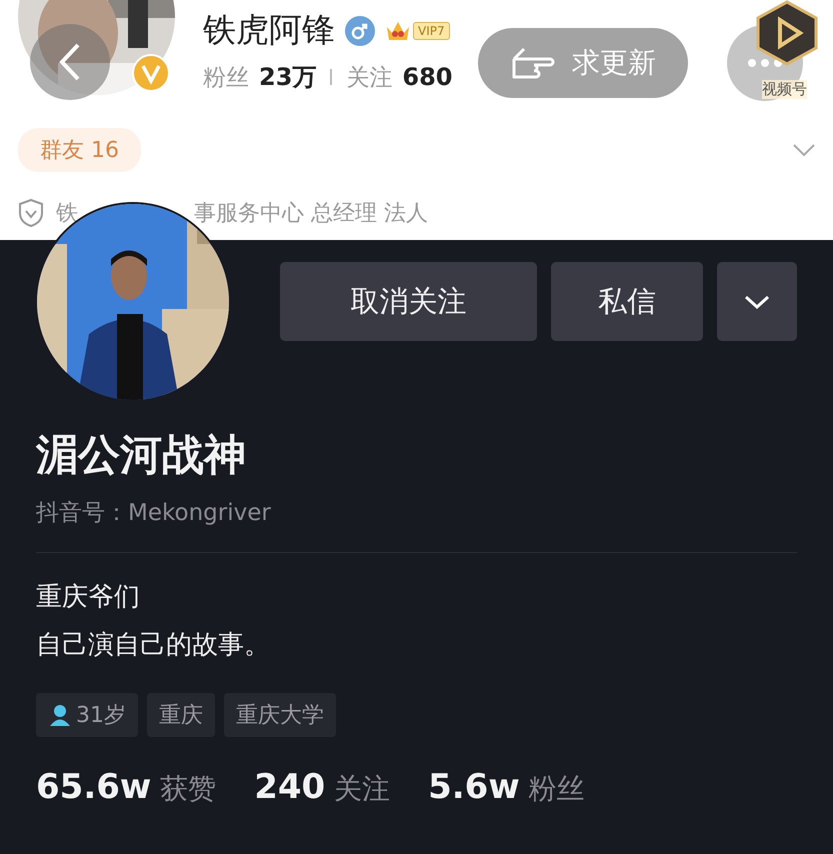 This screenshot has width=833, height=854. What do you see at coordinates (31, 213) in the screenshot?
I see `shield-icon` at bounding box center [31, 213].